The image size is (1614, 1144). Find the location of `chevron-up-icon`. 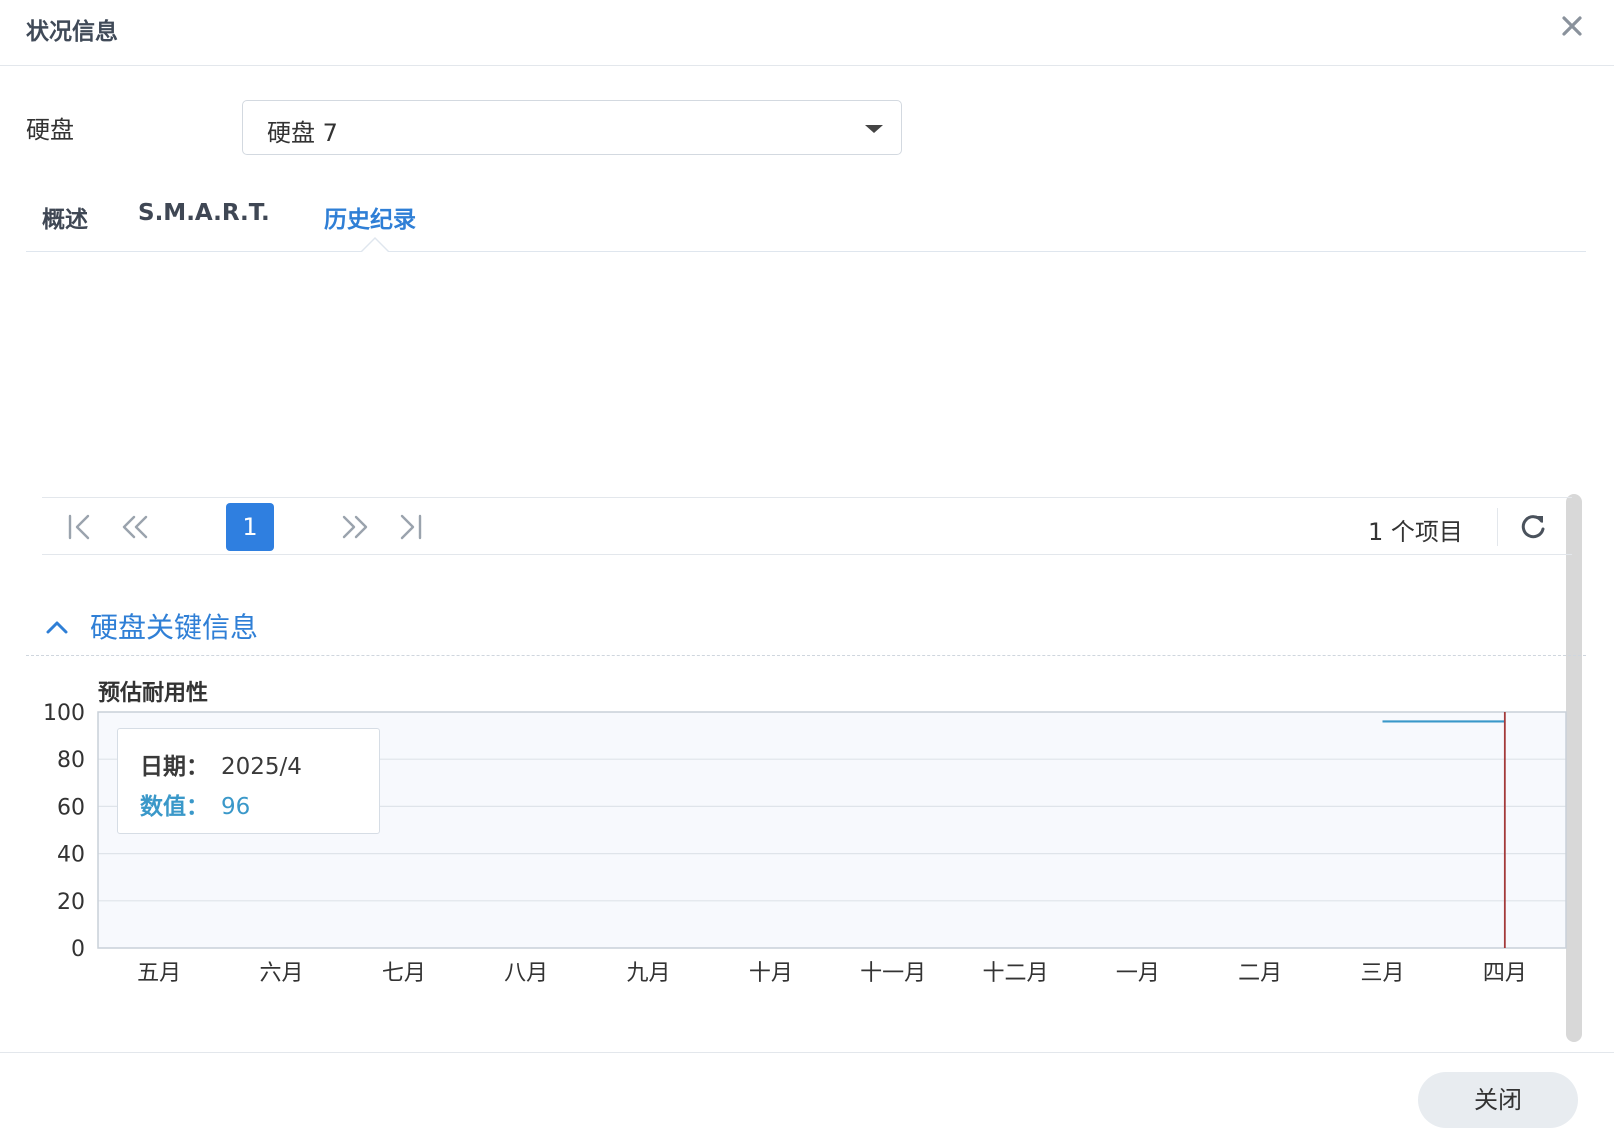

chevron-up-icon is located at coordinates (57, 627).